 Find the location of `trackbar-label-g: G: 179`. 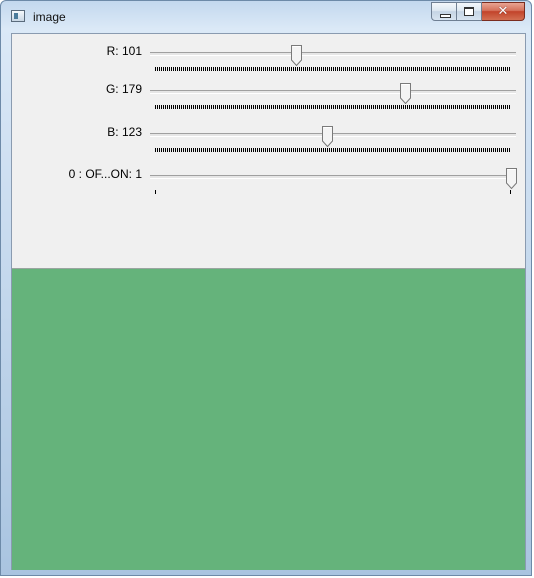

trackbar-label-g: G: 179 is located at coordinates (123, 89).